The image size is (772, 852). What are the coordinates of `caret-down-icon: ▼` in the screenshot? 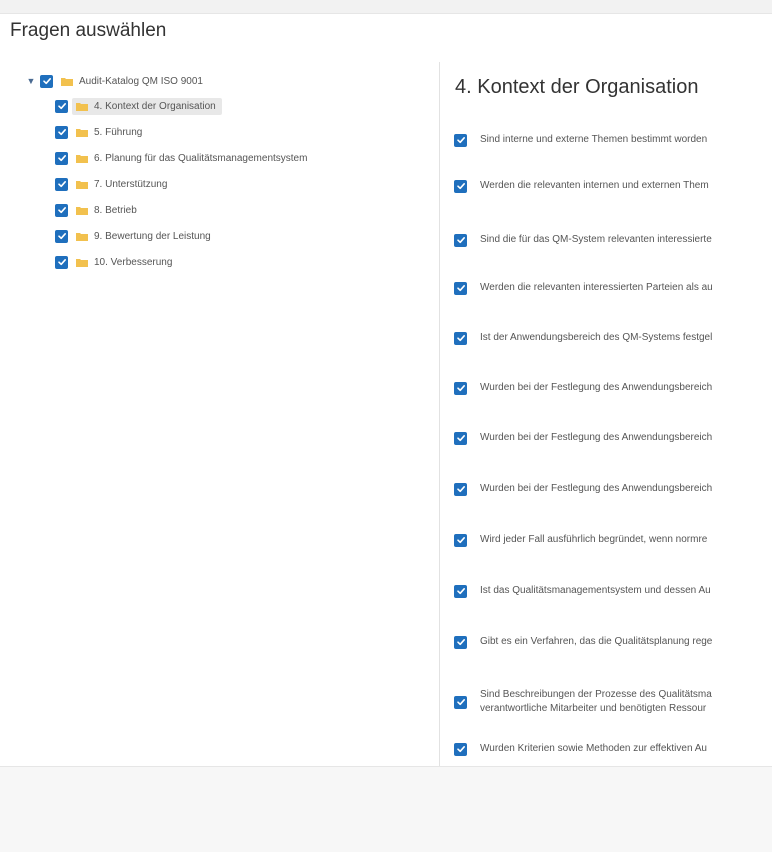 It's located at (31, 81).